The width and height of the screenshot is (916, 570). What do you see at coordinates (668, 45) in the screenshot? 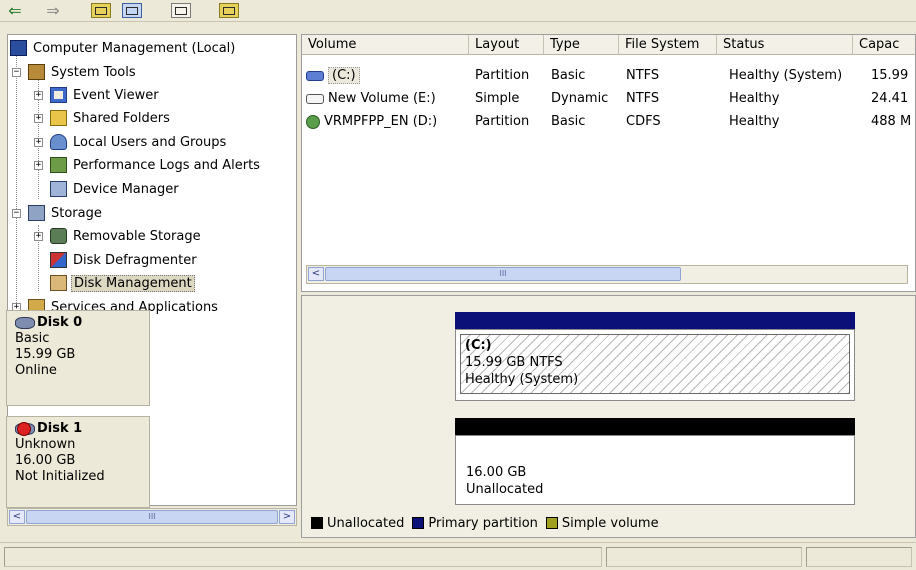
I see `column-header-file-system: File System` at bounding box center [668, 45].